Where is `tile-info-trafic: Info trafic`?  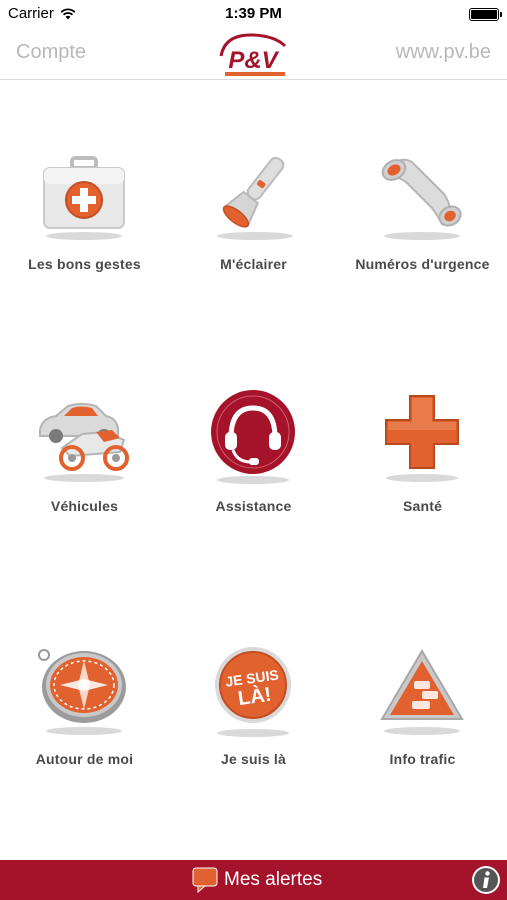
tile-info-trafic: Info trafic is located at coordinates (422, 713).